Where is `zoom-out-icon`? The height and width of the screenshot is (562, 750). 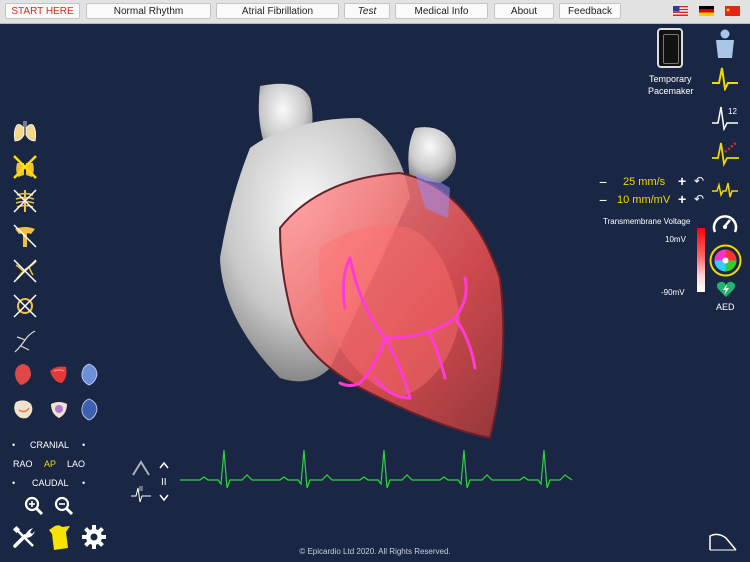
zoom-out-icon is located at coordinates (64, 506).